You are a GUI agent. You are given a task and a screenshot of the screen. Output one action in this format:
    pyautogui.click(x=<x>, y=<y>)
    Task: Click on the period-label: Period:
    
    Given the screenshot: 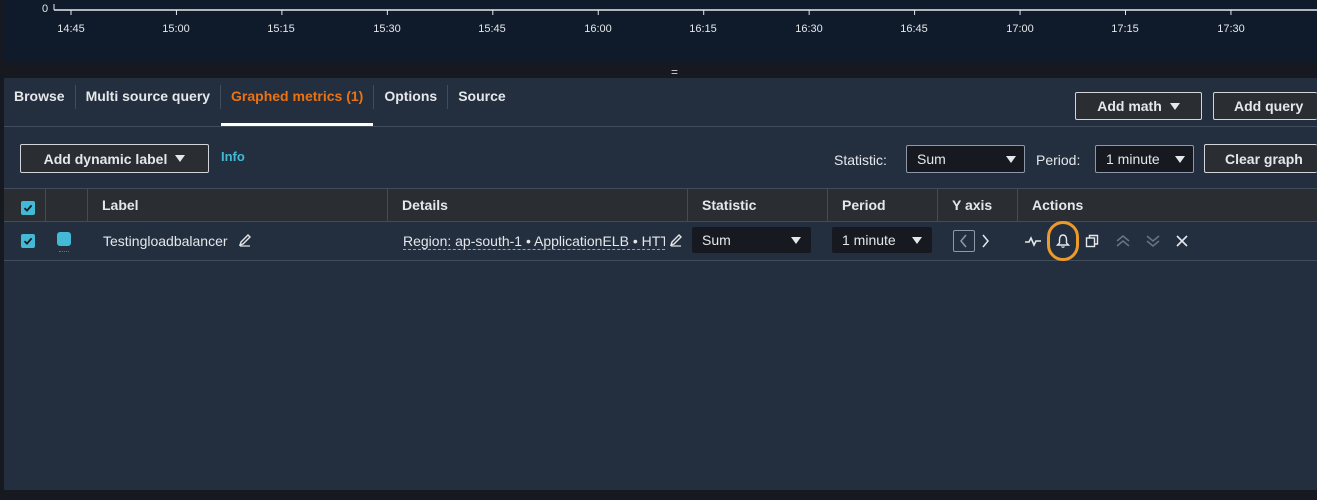 What is the action you would take?
    pyautogui.click(x=1058, y=160)
    